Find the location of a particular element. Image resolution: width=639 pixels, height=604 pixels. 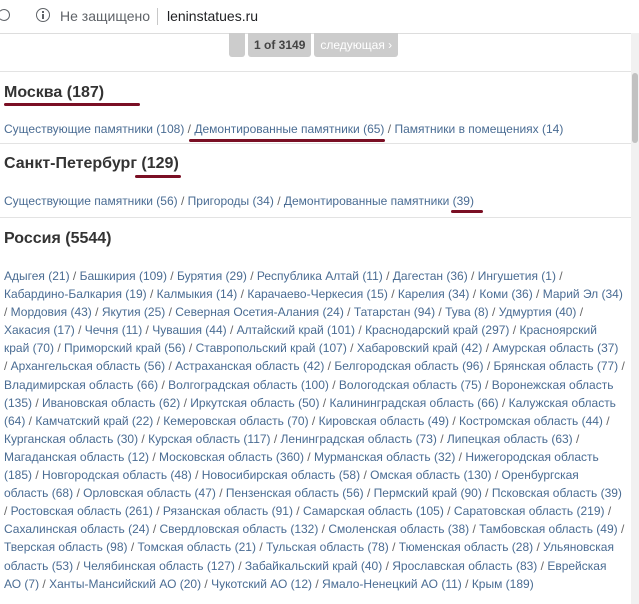

region-link: Ростовская область (261) is located at coordinates (82, 511).